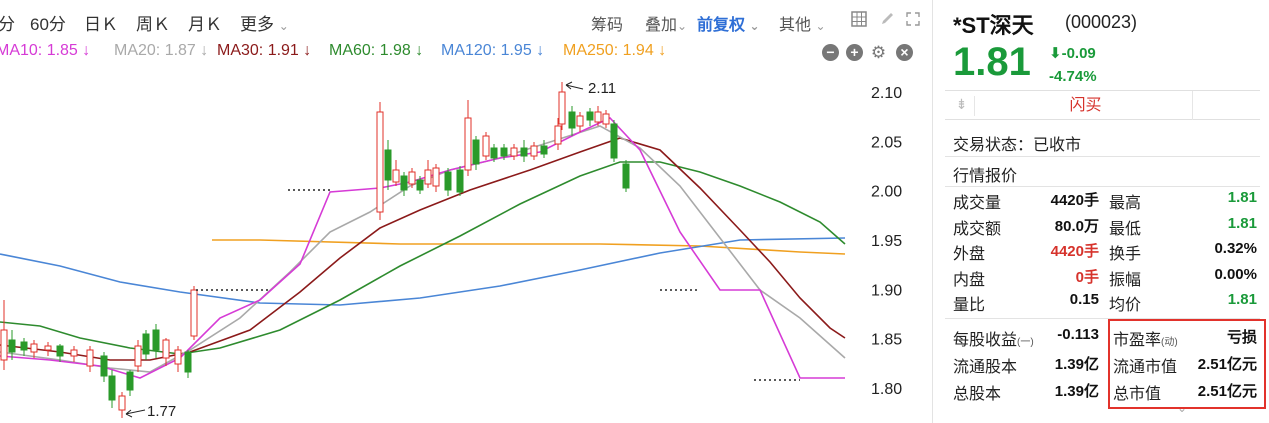 The image size is (1269, 423). I want to click on overlay-button: 叠加⌄, so click(666, 23).